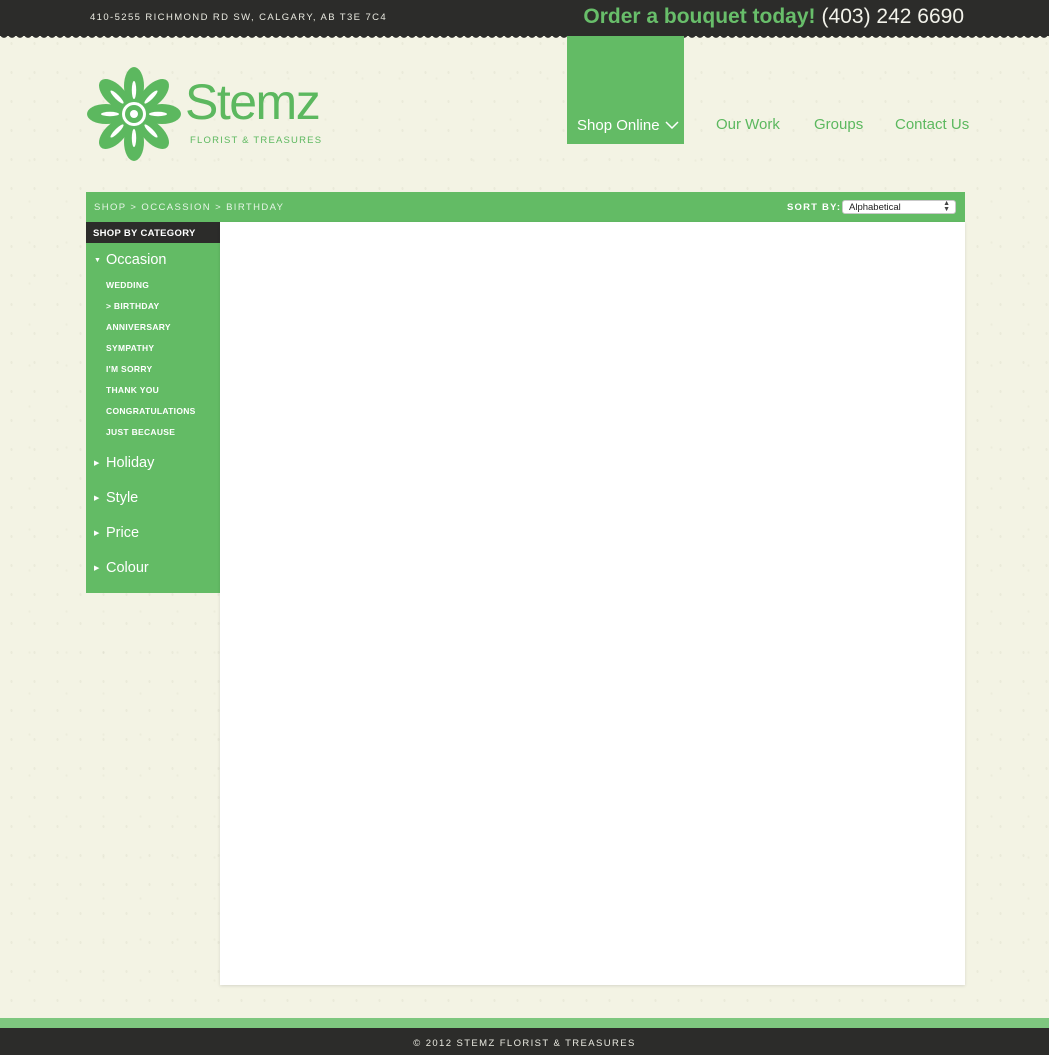  I want to click on sort-select: Alphabetical ▲ ▼, so click(899, 207).